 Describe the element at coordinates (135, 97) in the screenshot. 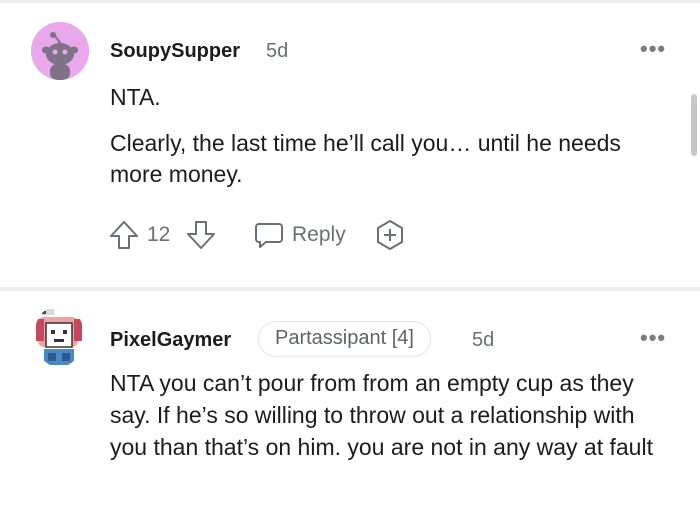

I see `comment-paragraph: NTA.` at that location.